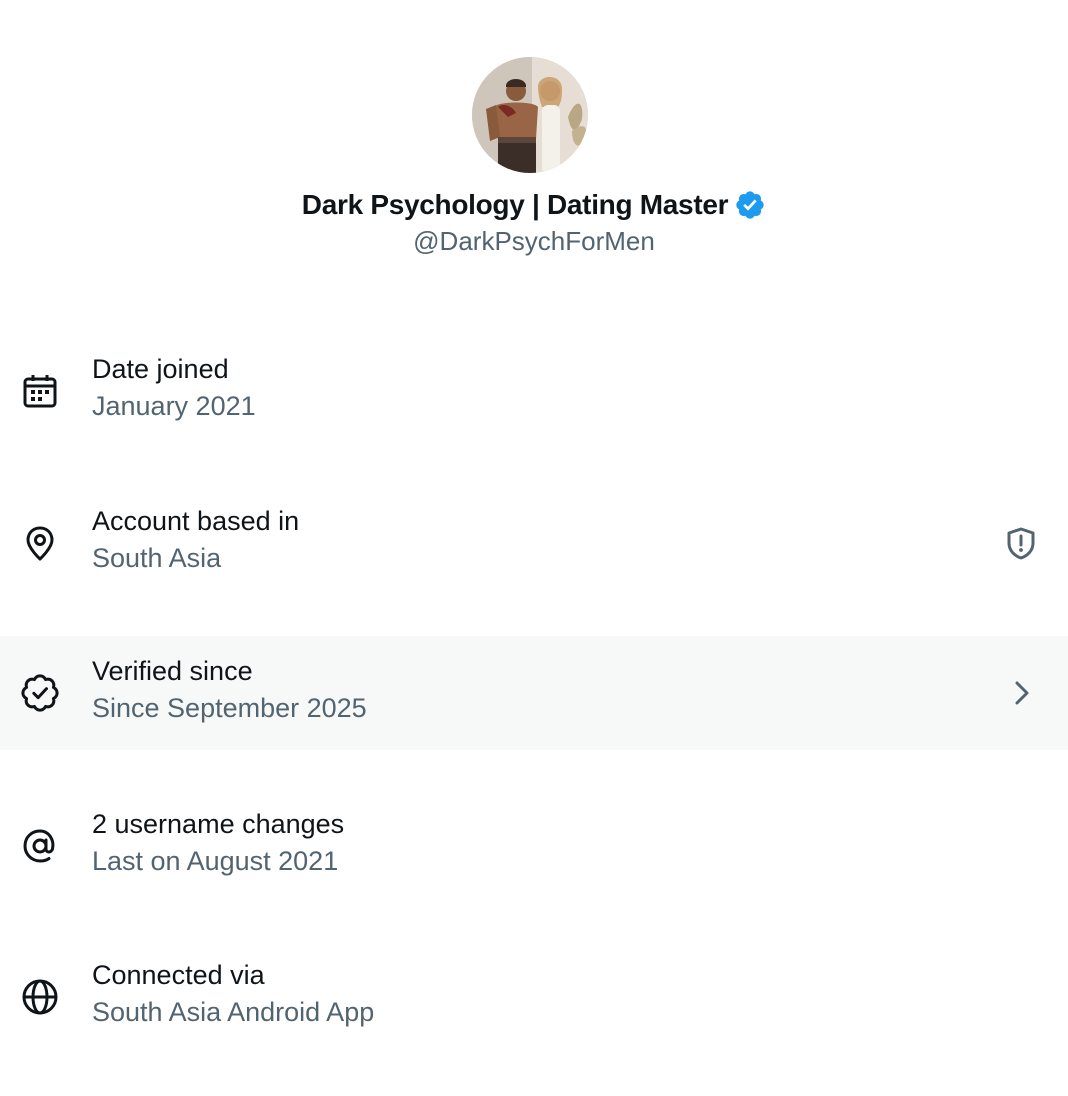 Image resolution: width=1068 pixels, height=1096 pixels. Describe the element at coordinates (218, 824) in the screenshot. I see `row-title: 2 username changes` at that location.